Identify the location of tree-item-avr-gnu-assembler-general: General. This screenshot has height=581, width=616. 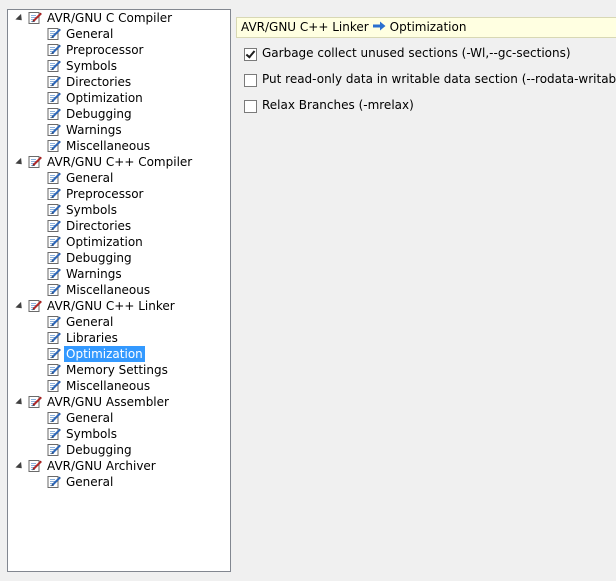
(119, 418).